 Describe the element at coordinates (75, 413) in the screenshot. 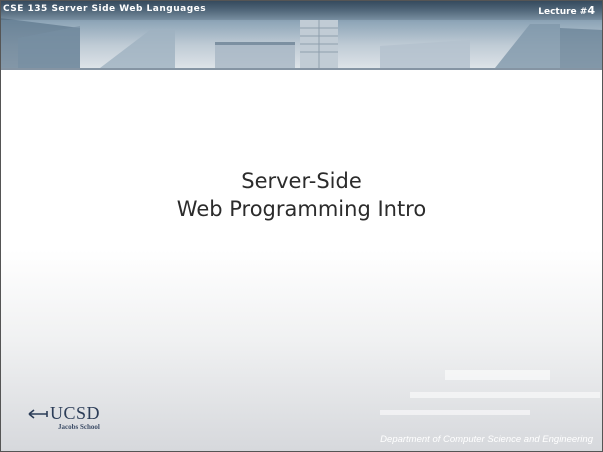

I see `logo-wordmark: UCSD` at that location.